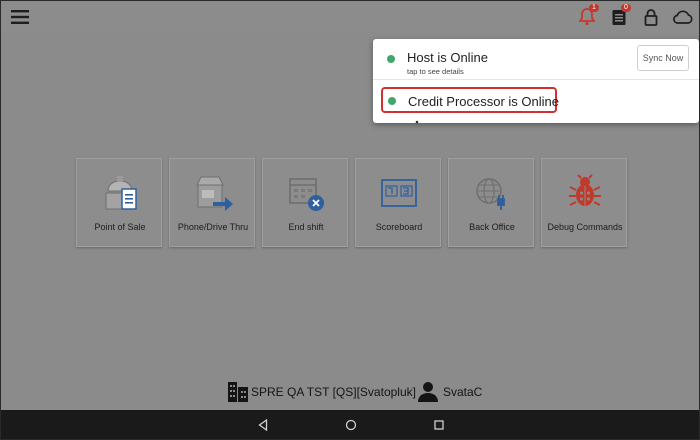  I want to click on document-count-badge: 0, so click(626, 8).